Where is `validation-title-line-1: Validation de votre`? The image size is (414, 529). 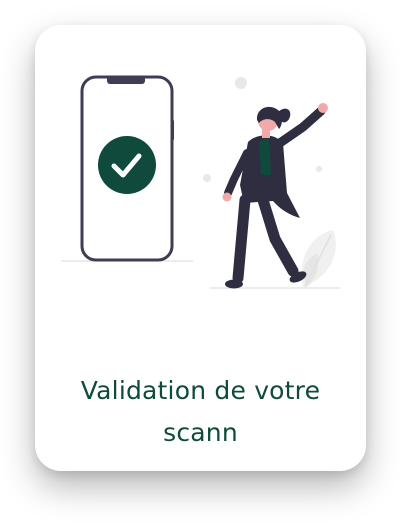 validation-title-line-1: Validation de votre is located at coordinates (200, 390).